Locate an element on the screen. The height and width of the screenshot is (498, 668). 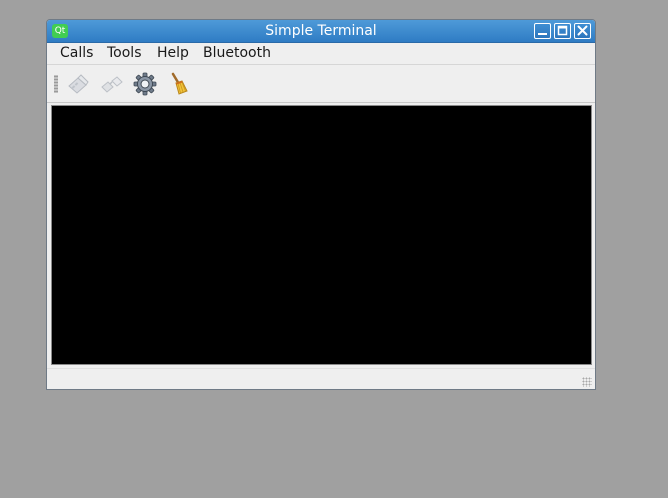
window-title: Simple Terminal is located at coordinates (321, 31).